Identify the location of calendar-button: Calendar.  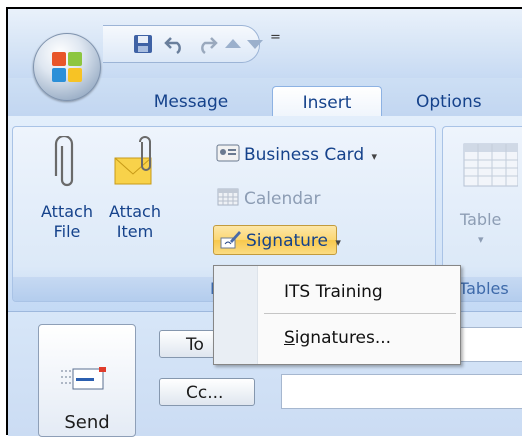
(268, 199).